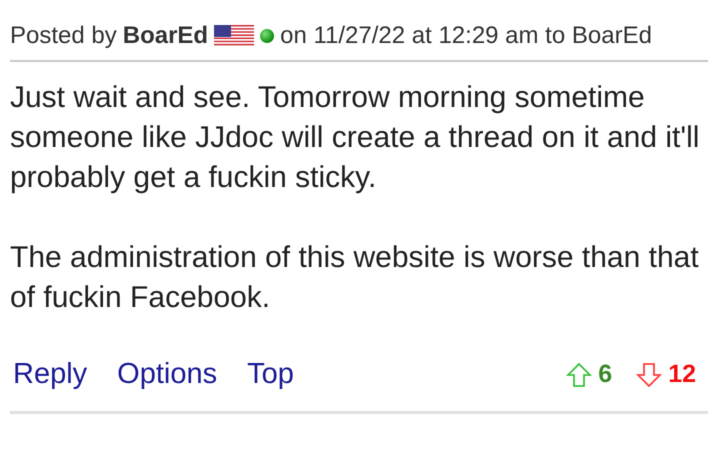 Image resolution: width=720 pixels, height=457 pixels. I want to click on flag-icon, so click(234, 36).